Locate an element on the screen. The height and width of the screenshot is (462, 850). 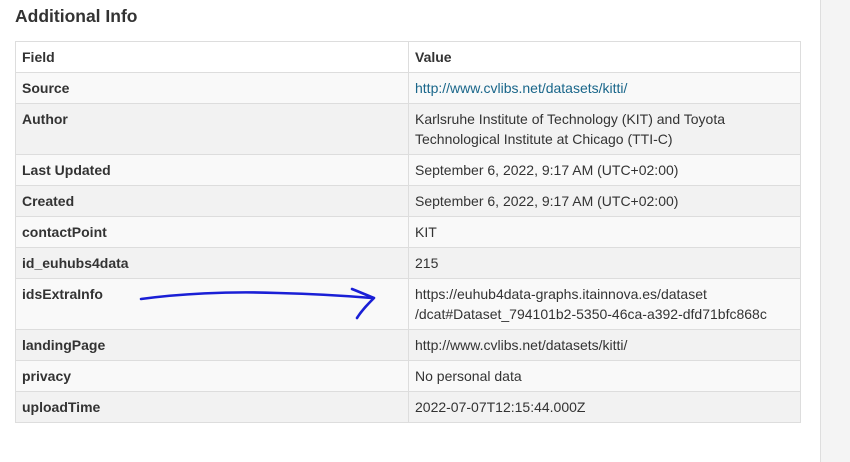
field-name: contactPoint is located at coordinates (212, 232).